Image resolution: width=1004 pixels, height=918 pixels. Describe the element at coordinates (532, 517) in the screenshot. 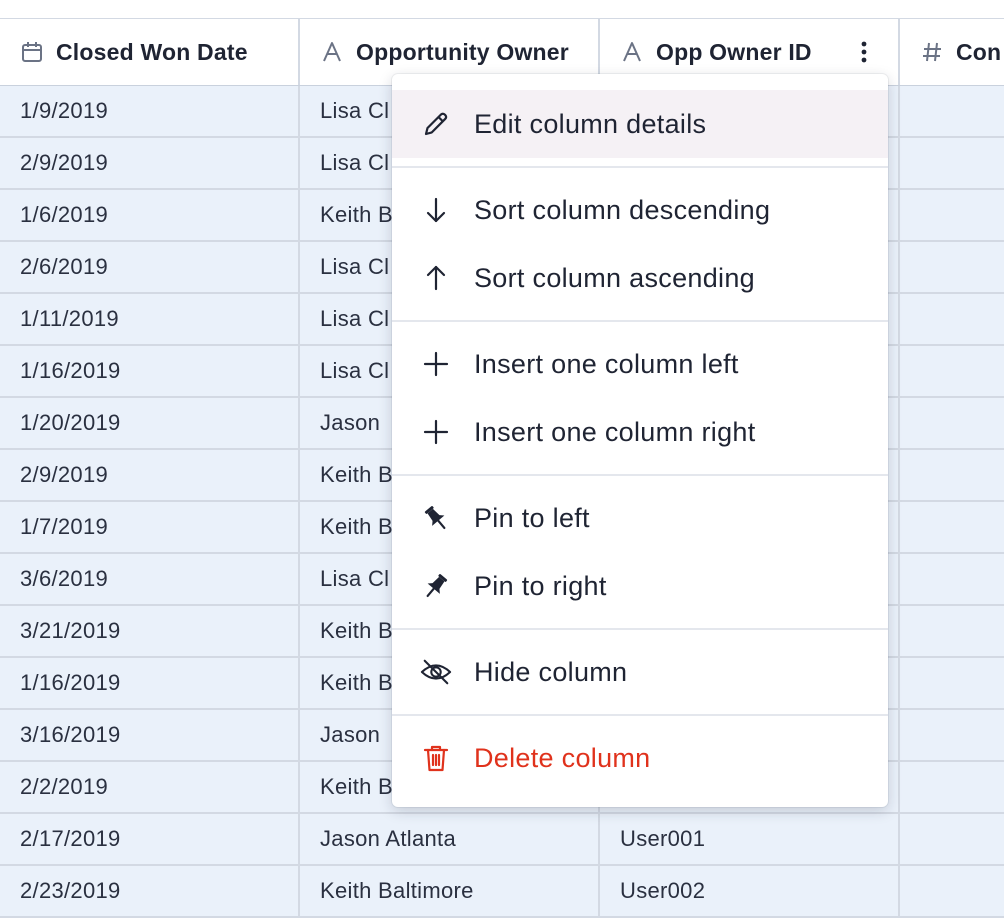

I see `menu-item-label: Pin to left` at that location.